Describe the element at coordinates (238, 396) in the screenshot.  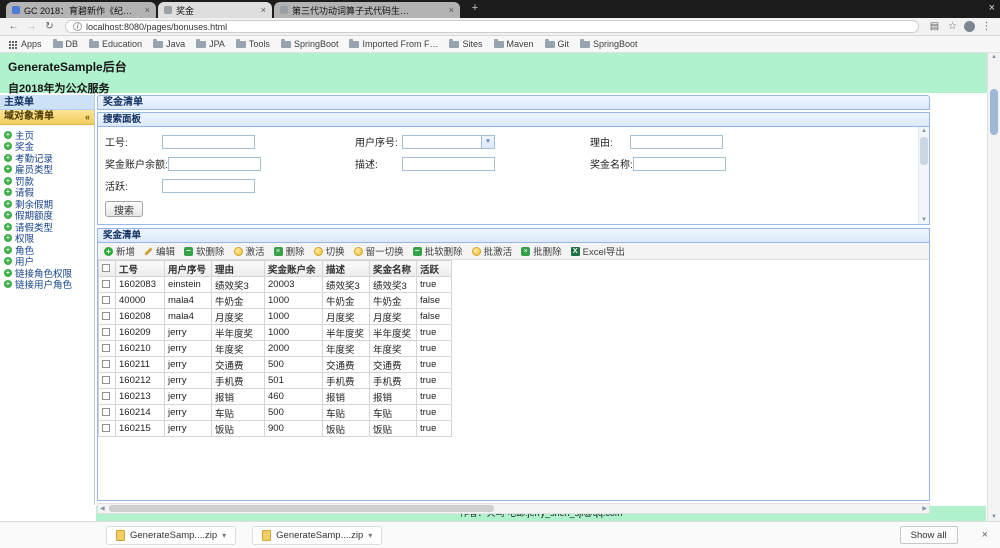
I see `table-cell: 报销` at that location.